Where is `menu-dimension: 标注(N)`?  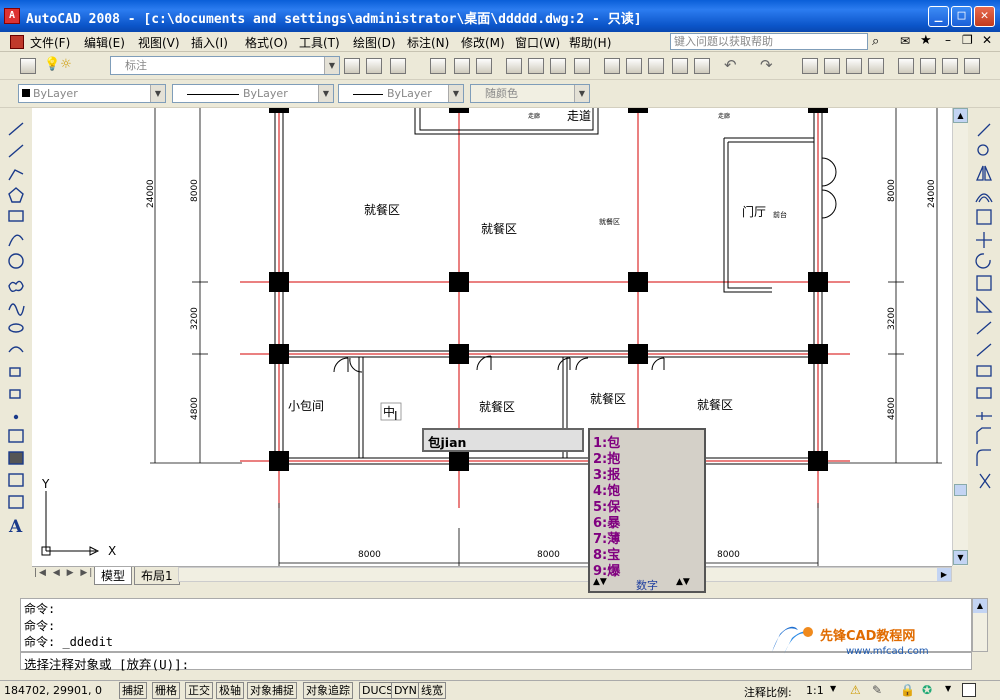 menu-dimension: 标注(N) is located at coordinates (428, 42).